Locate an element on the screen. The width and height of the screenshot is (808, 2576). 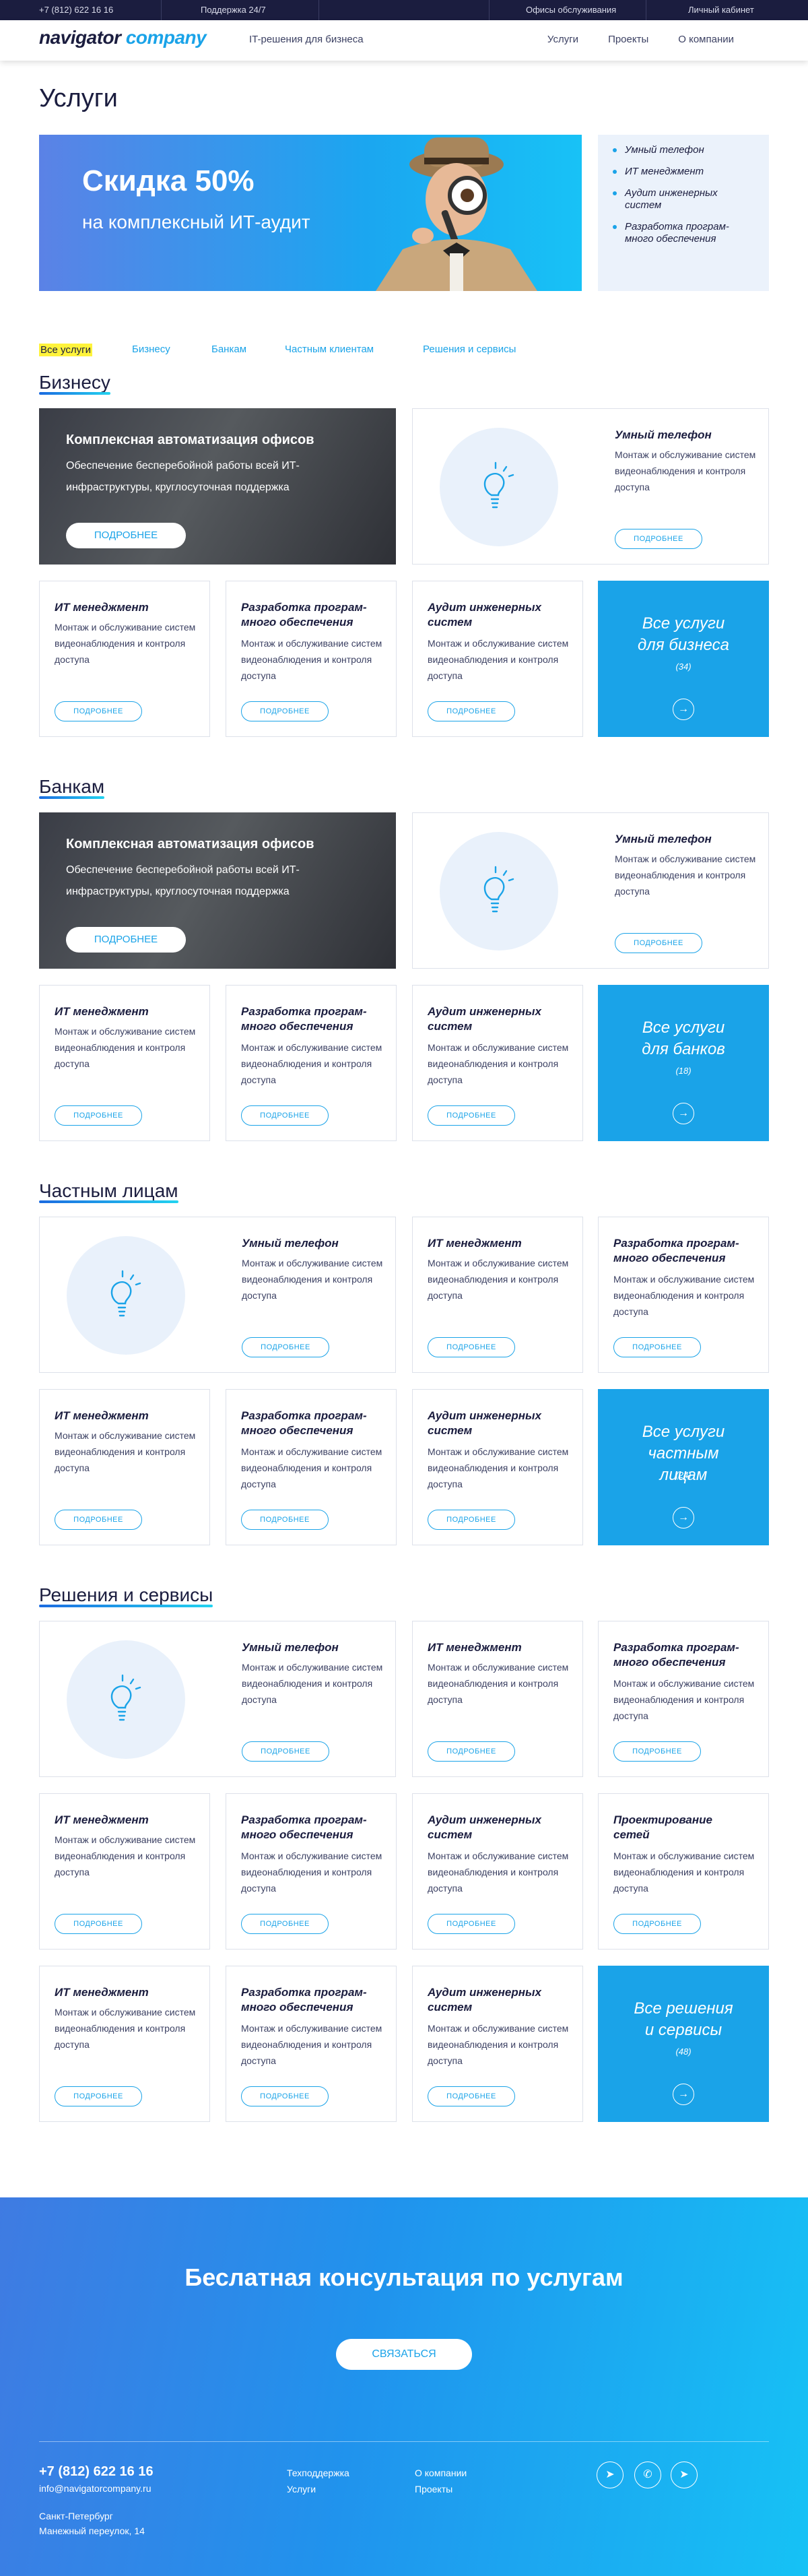
top-offices-link: Офисы обслуживания is located at coordinates (567, 10).